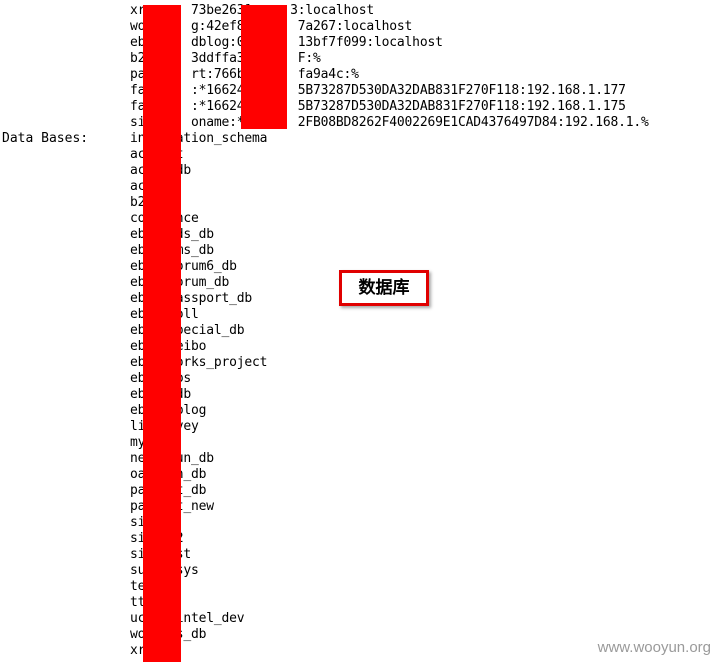 The width and height of the screenshot is (717, 662). What do you see at coordinates (162, 333) in the screenshot?
I see `redaction-bar-left` at bounding box center [162, 333].